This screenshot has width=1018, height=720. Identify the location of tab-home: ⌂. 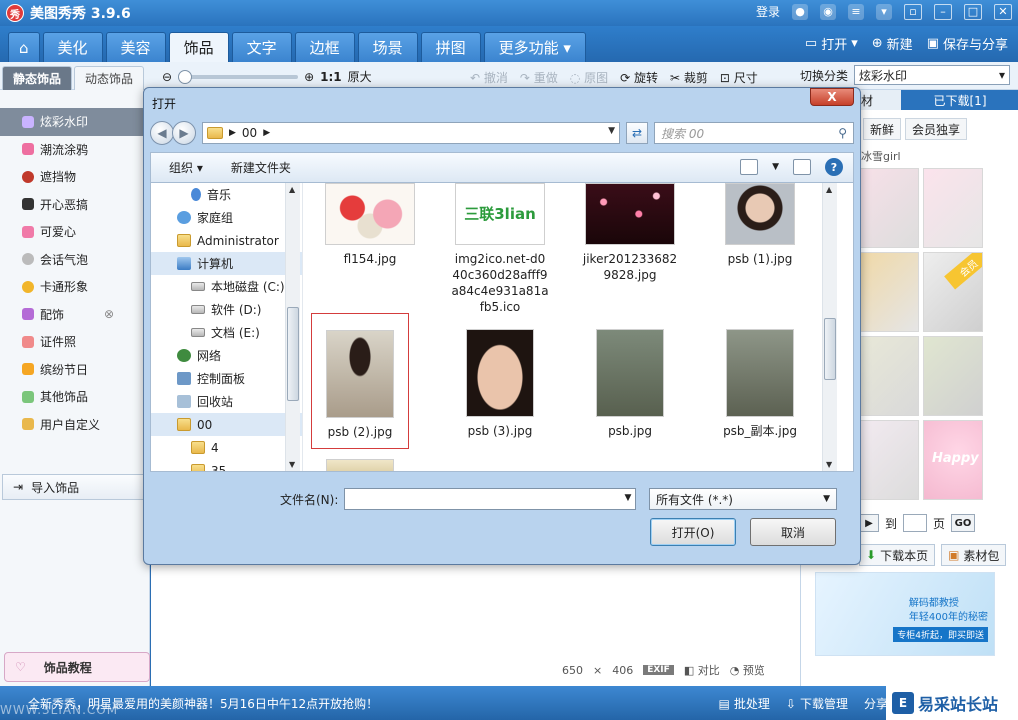
(24, 47).